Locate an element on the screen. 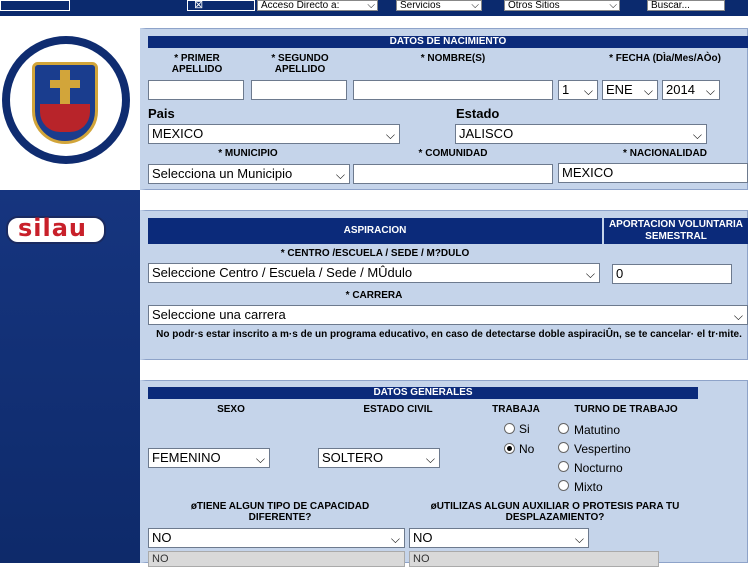 This screenshot has width=748, height=567. trabaja-si-radio is located at coordinates (509, 428).